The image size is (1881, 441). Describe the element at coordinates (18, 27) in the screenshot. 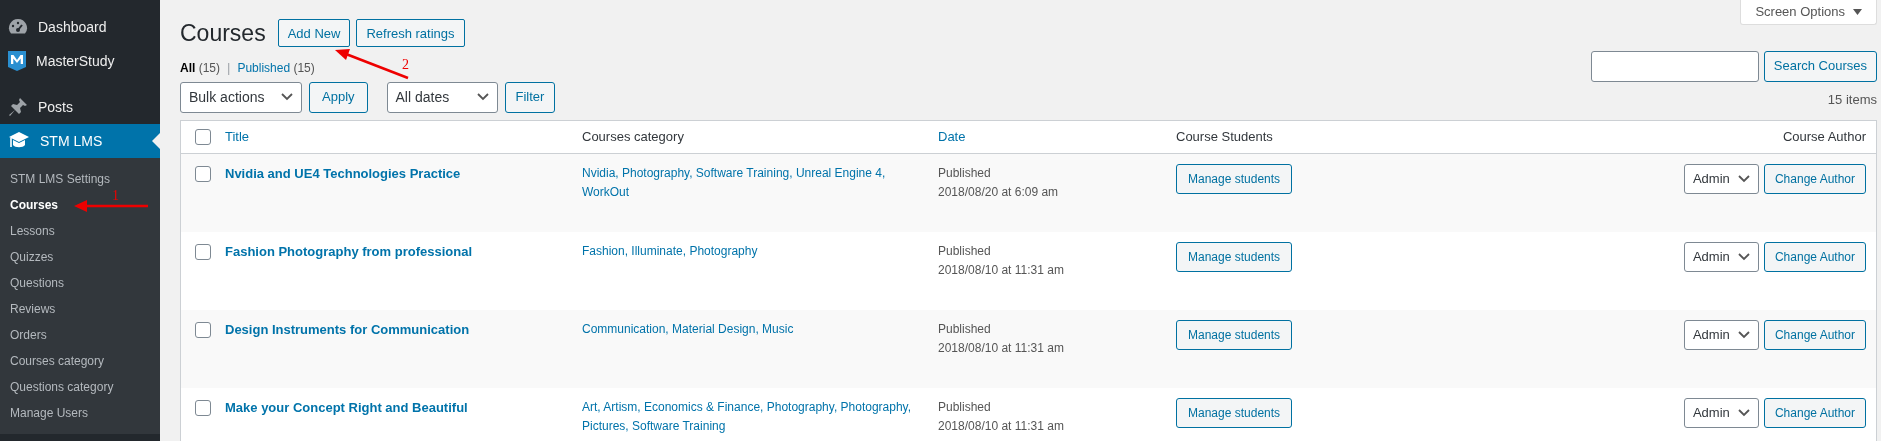

I see `gauge-icon` at that location.